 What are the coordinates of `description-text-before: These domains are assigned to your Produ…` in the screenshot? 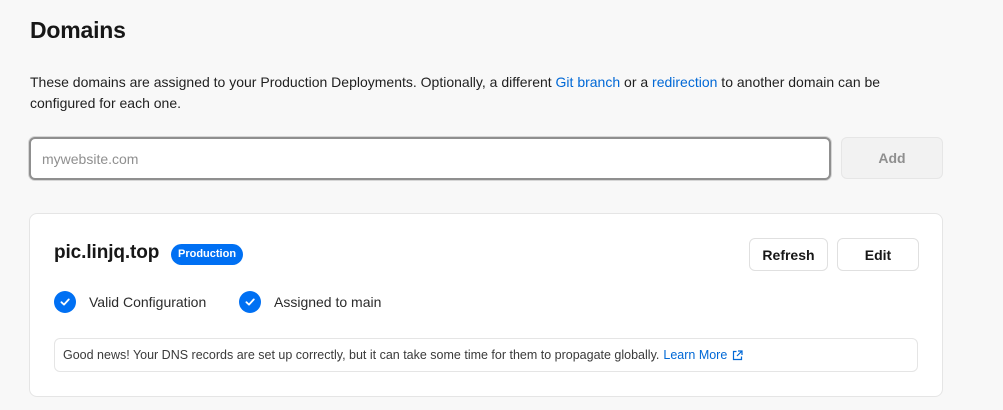 It's located at (293, 82).